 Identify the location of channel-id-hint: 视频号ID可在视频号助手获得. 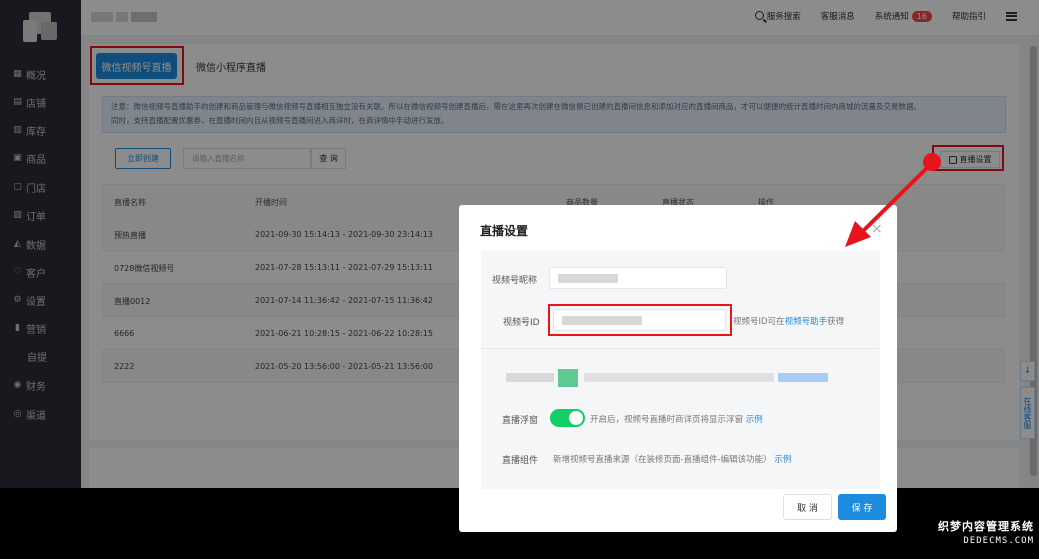
(789, 322).